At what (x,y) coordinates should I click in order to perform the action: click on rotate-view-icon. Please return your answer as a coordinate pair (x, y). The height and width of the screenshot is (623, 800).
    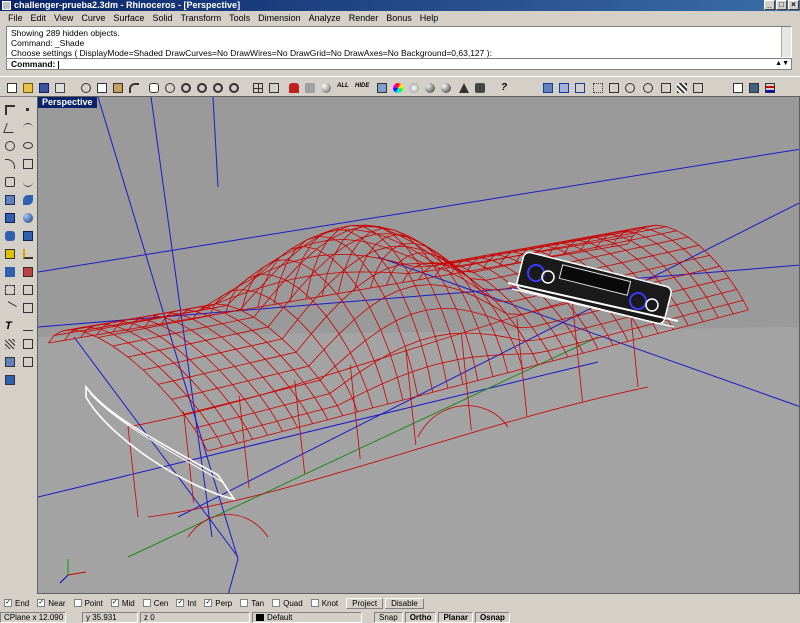
    Looking at the image, I should click on (169, 87).